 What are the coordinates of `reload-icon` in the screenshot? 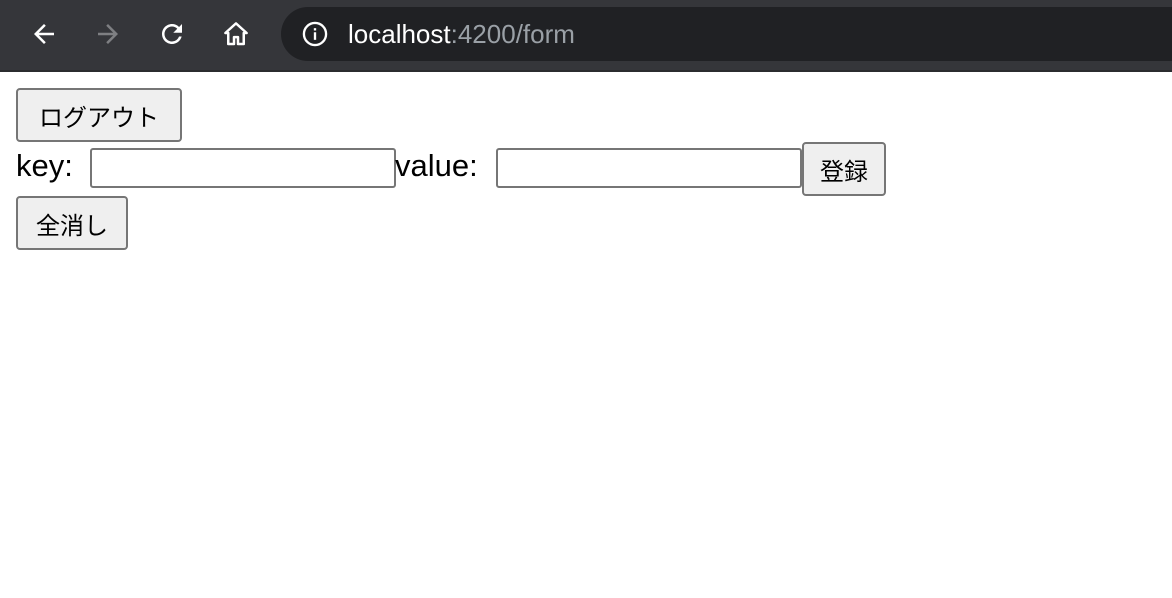 It's located at (172, 34).